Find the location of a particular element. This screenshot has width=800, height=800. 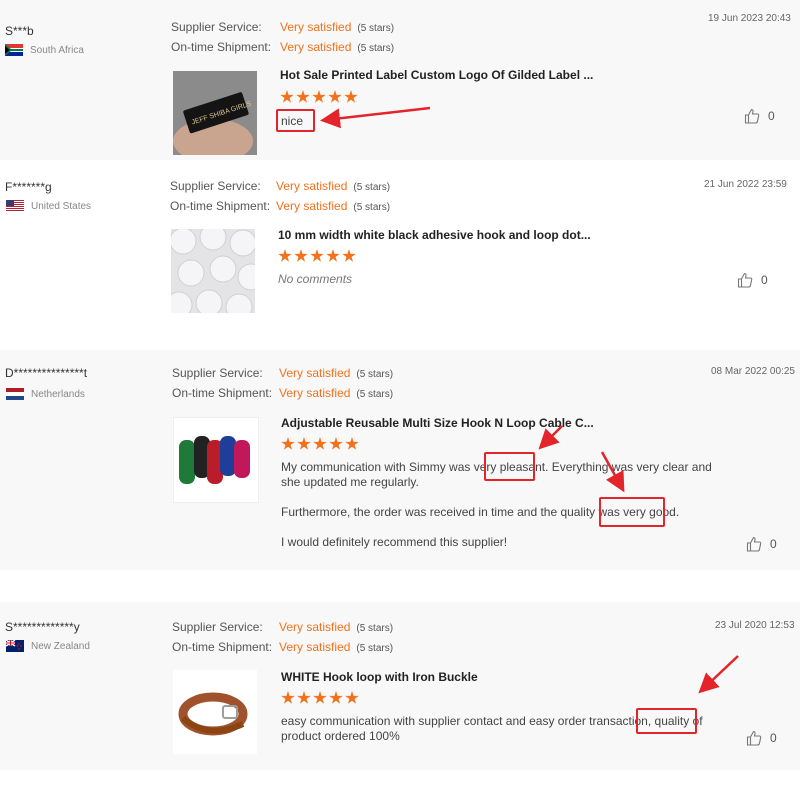

arrow-to-very-good is located at coordinates (612, 472).